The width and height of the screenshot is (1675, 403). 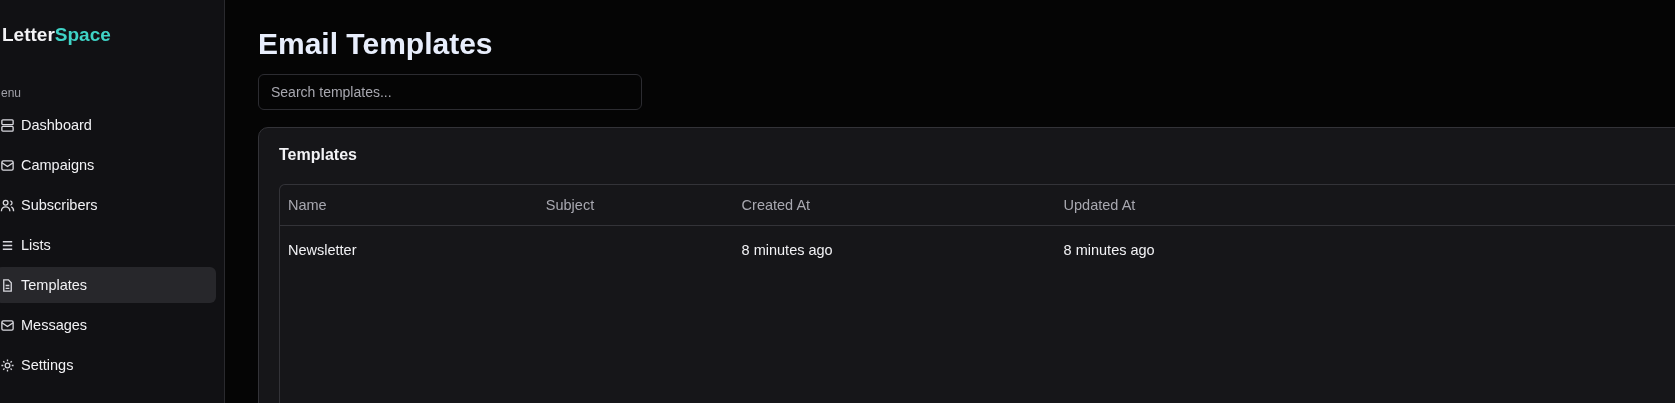 I want to click on logo: LetterSpace, so click(x=56, y=35).